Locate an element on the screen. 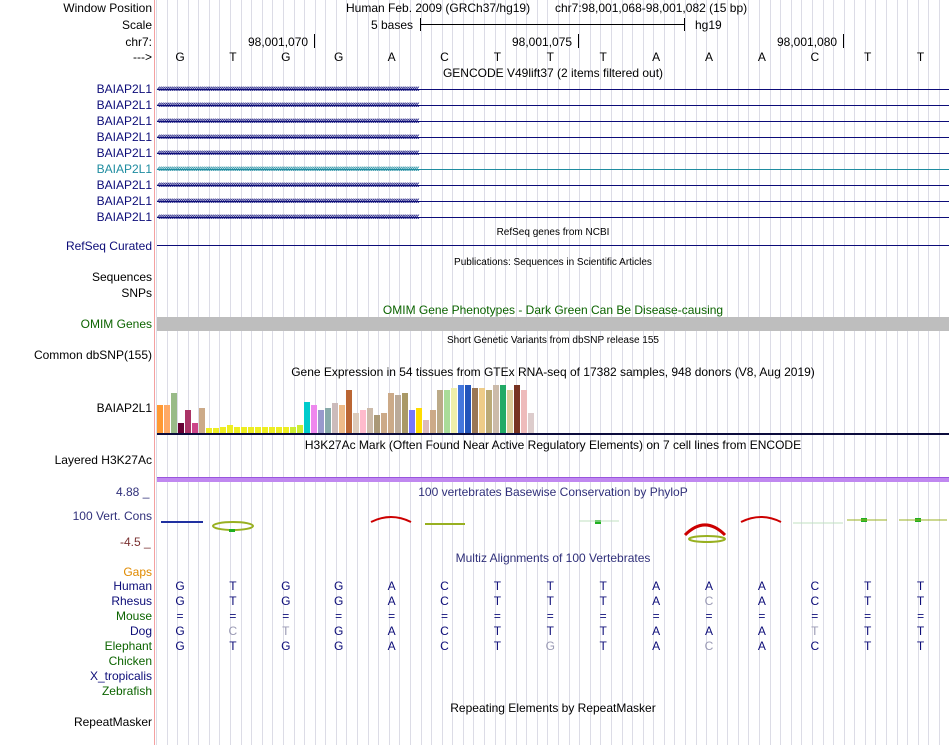 The height and width of the screenshot is (745, 950). multiz-species-label: X_tropicalis is located at coordinates (121, 676).